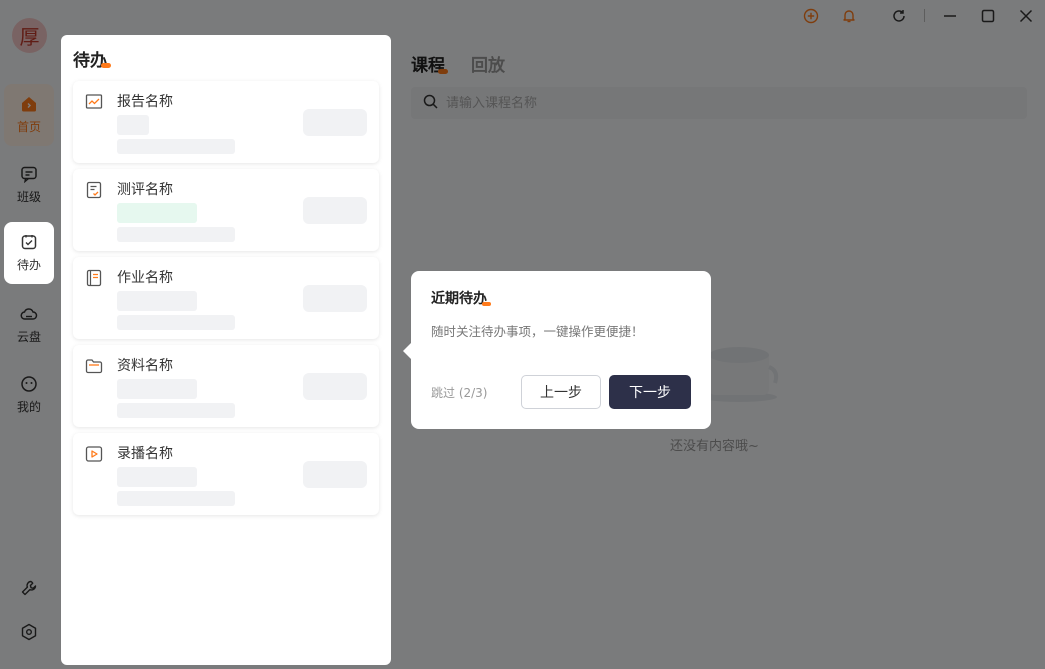 The width and height of the screenshot is (1045, 669). Describe the element at coordinates (407, 351) in the screenshot. I see `tooltip-arrow` at that location.